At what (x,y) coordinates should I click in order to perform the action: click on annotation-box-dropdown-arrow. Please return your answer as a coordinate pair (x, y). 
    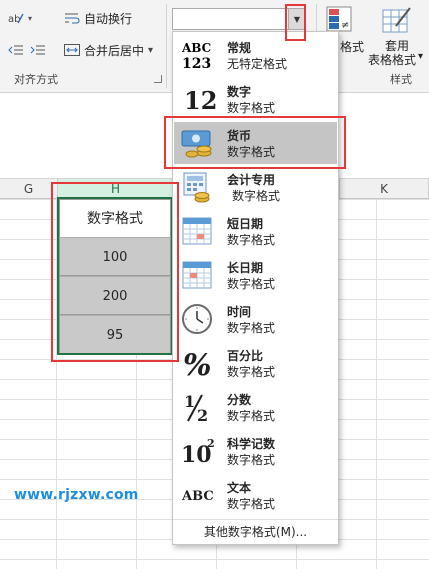
    Looking at the image, I should click on (295, 22).